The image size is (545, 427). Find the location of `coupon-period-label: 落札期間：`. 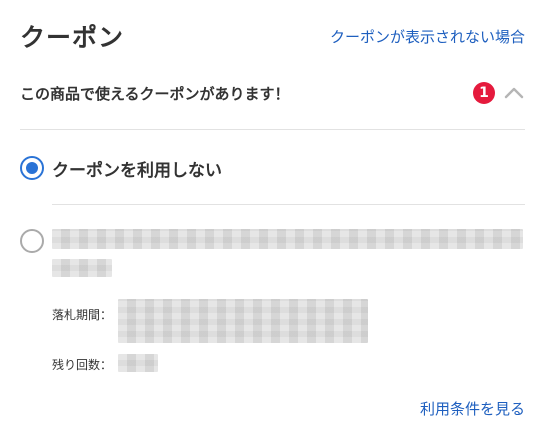

coupon-period-label: 落札期間： is located at coordinates (82, 315).